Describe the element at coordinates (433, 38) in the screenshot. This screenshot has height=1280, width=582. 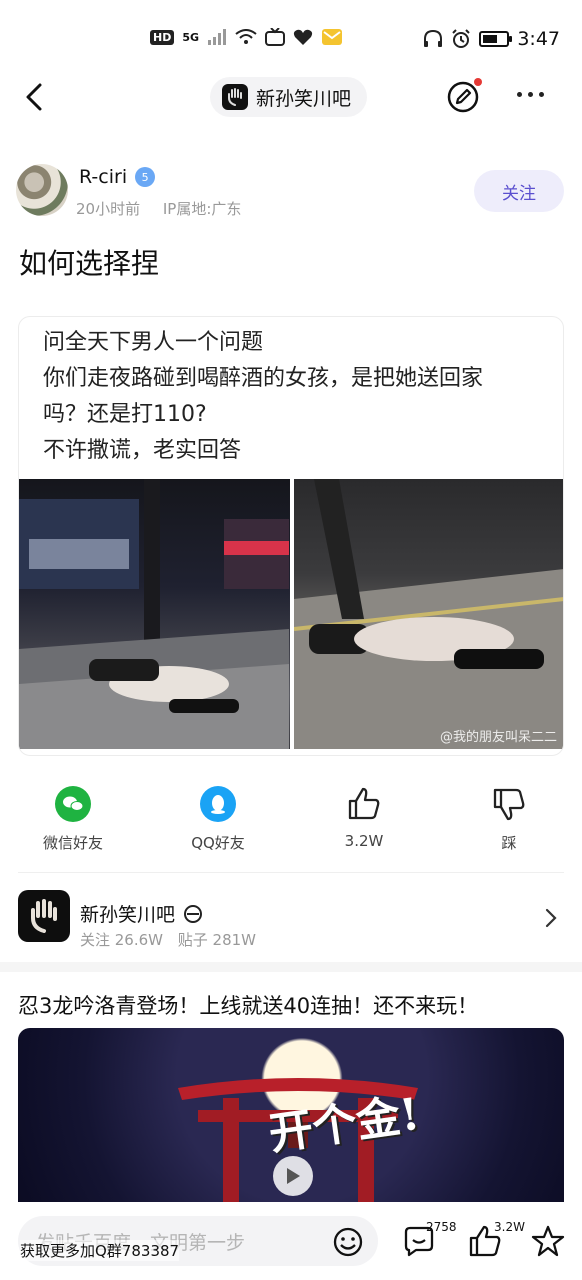
I see `headphones-icon` at that location.